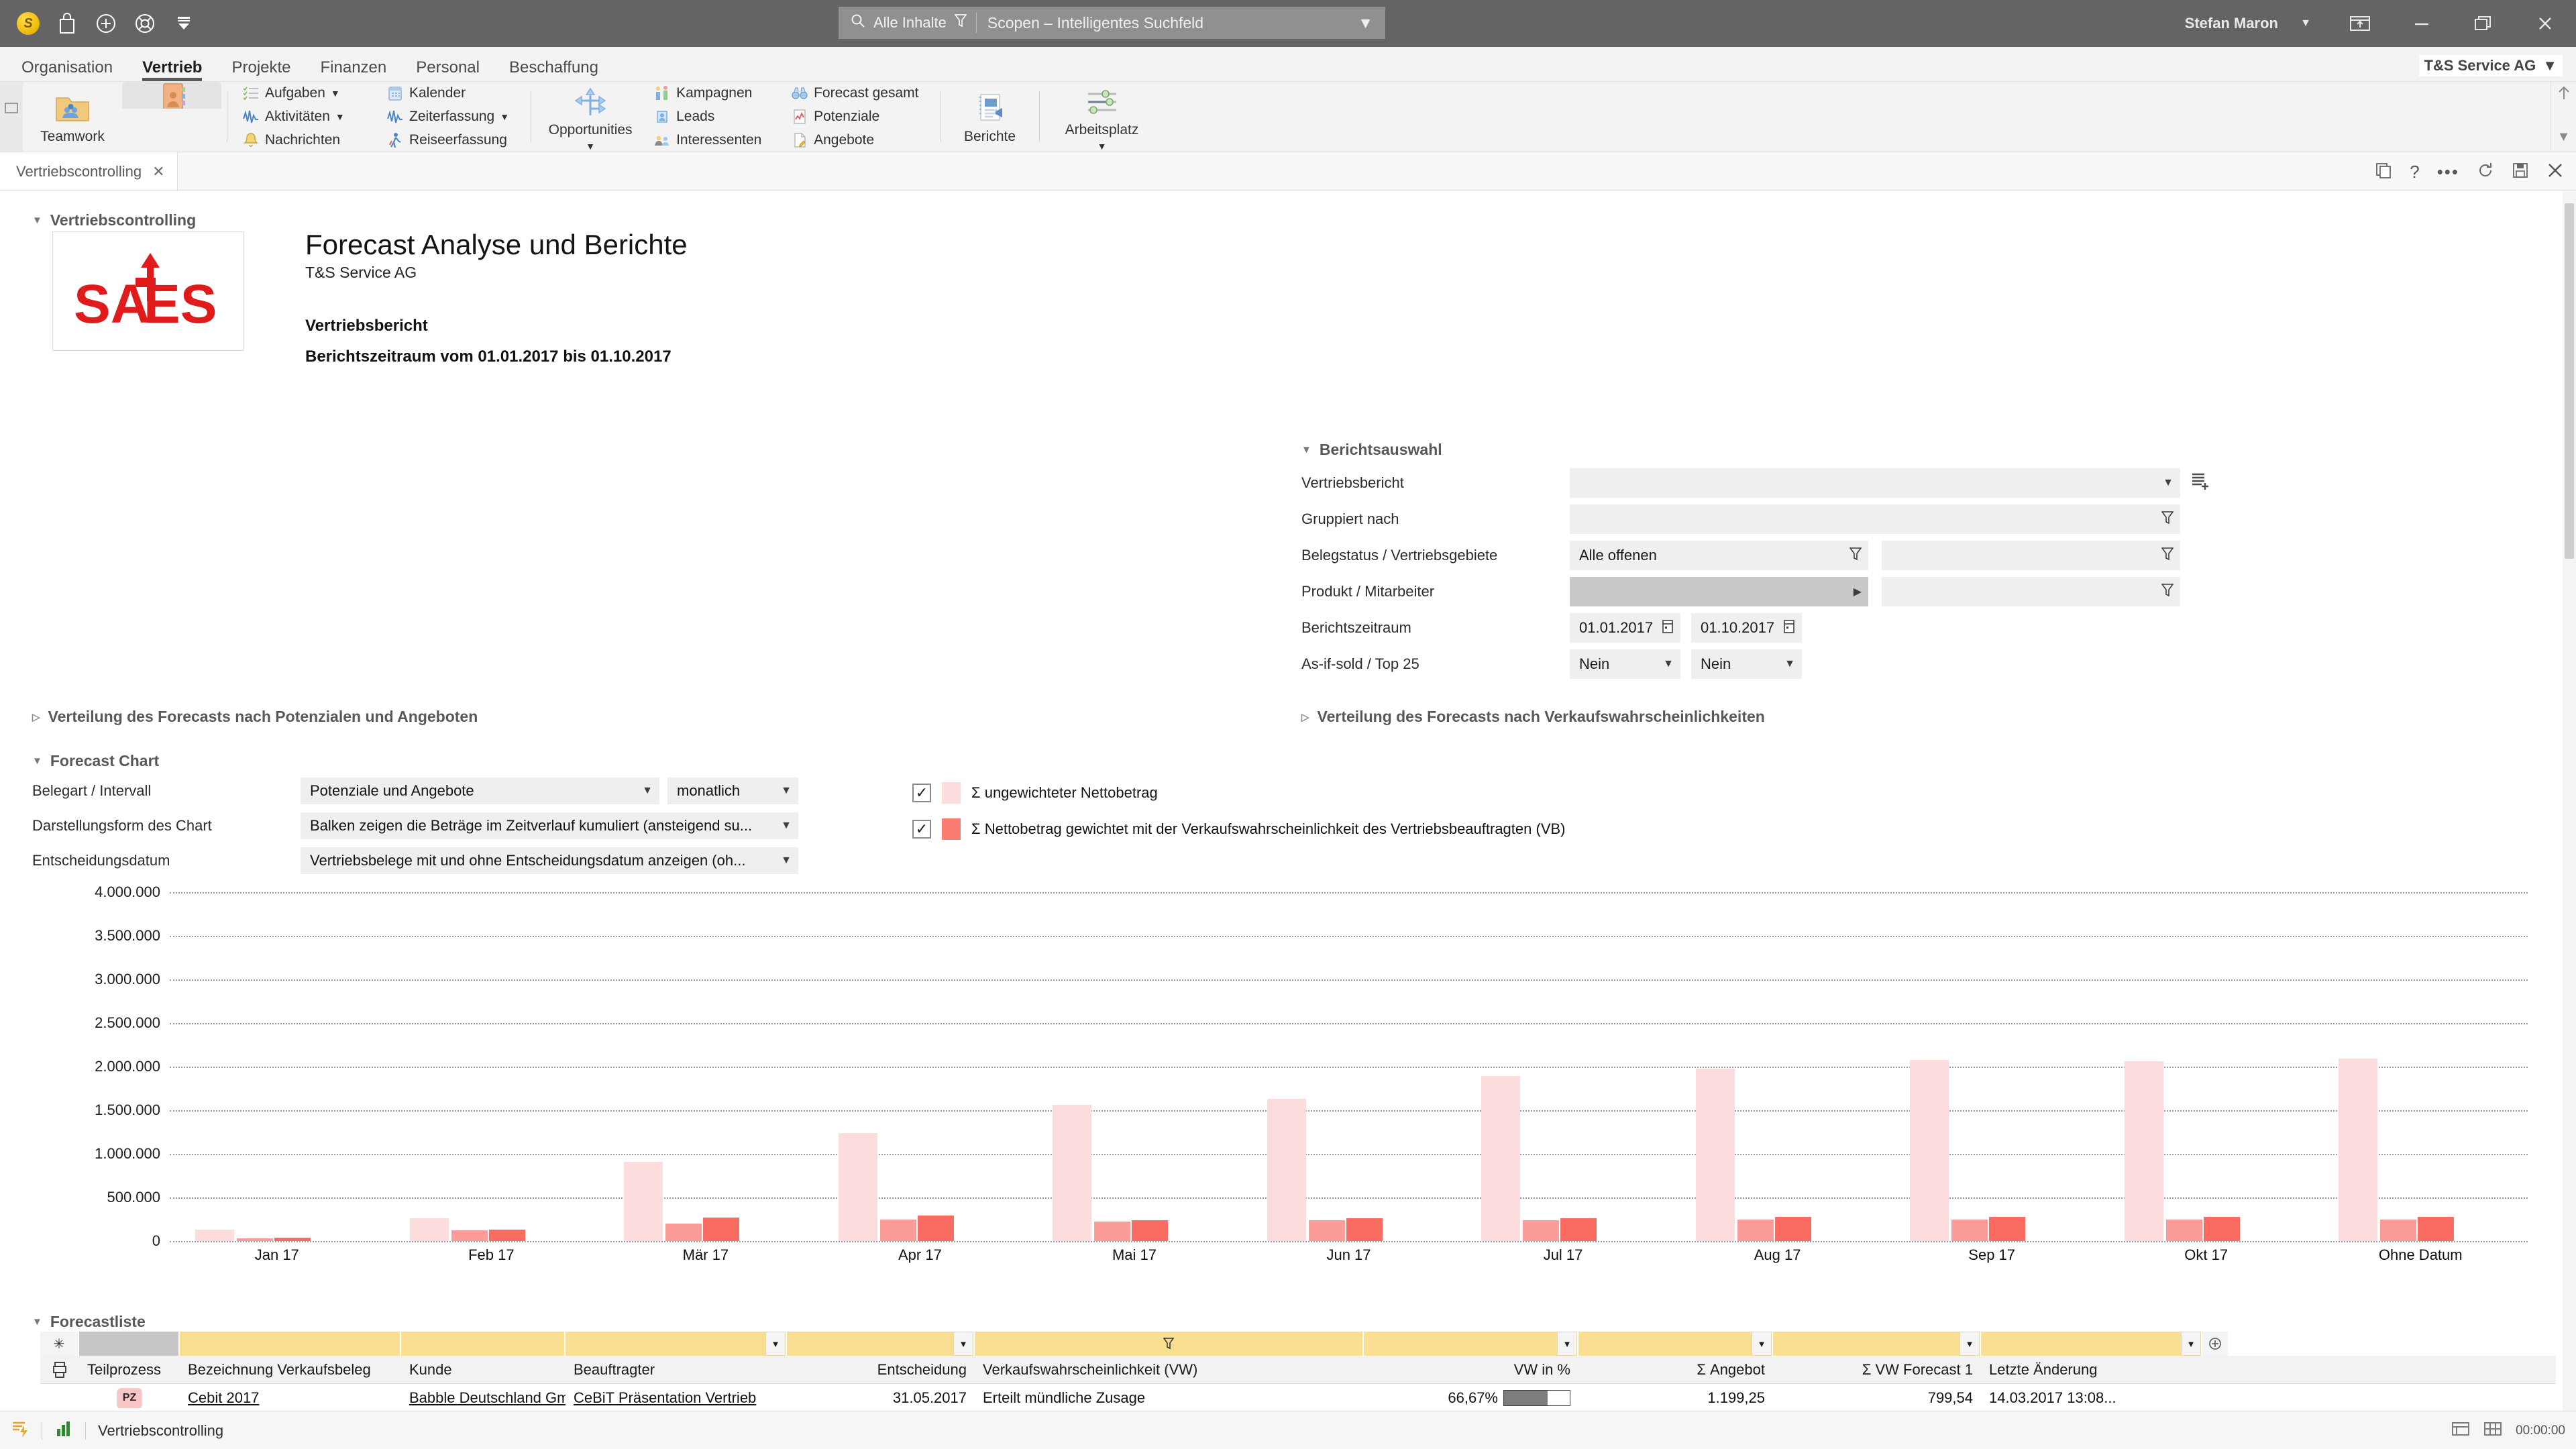 This screenshot has height=1449, width=2576. What do you see at coordinates (1719, 591) in the screenshot?
I see `produkt-field: ▶` at bounding box center [1719, 591].